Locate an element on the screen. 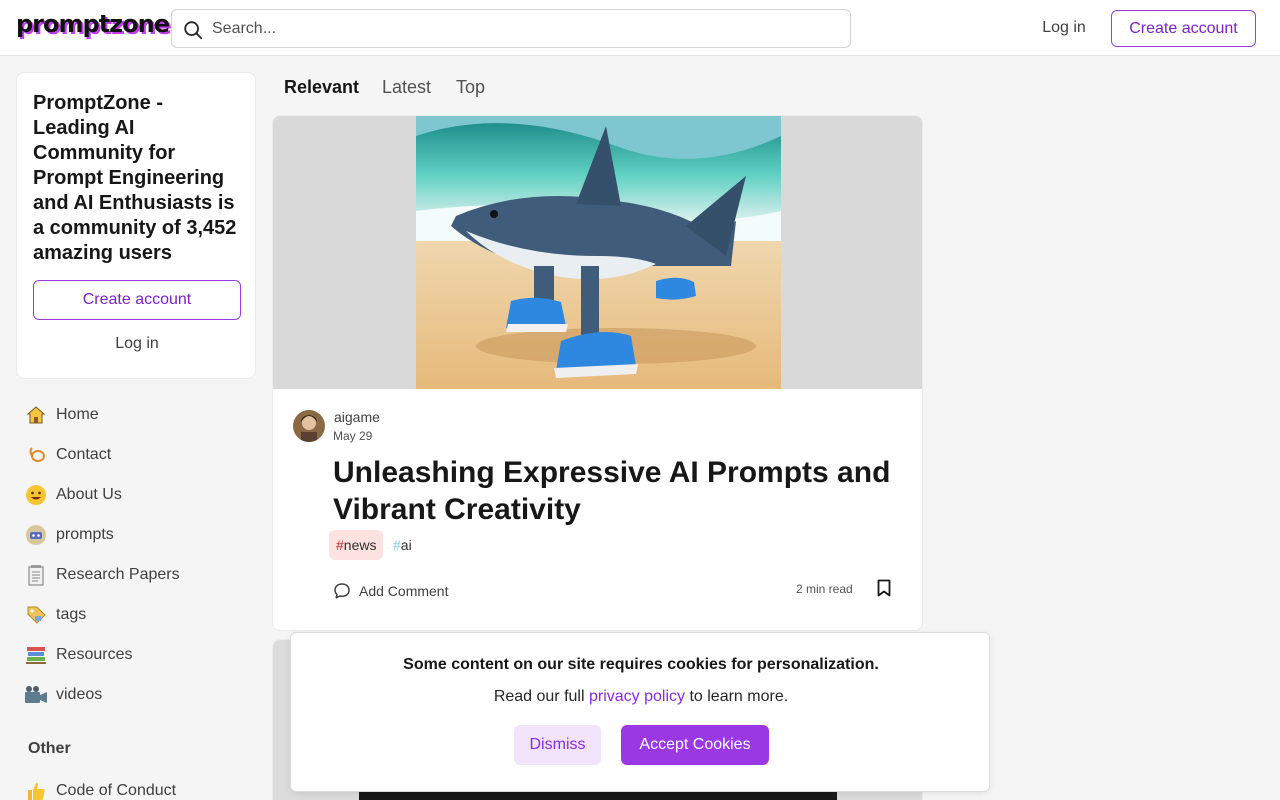 This screenshot has width=1280, height=800. tab-latest: Latest is located at coordinates (406, 90).